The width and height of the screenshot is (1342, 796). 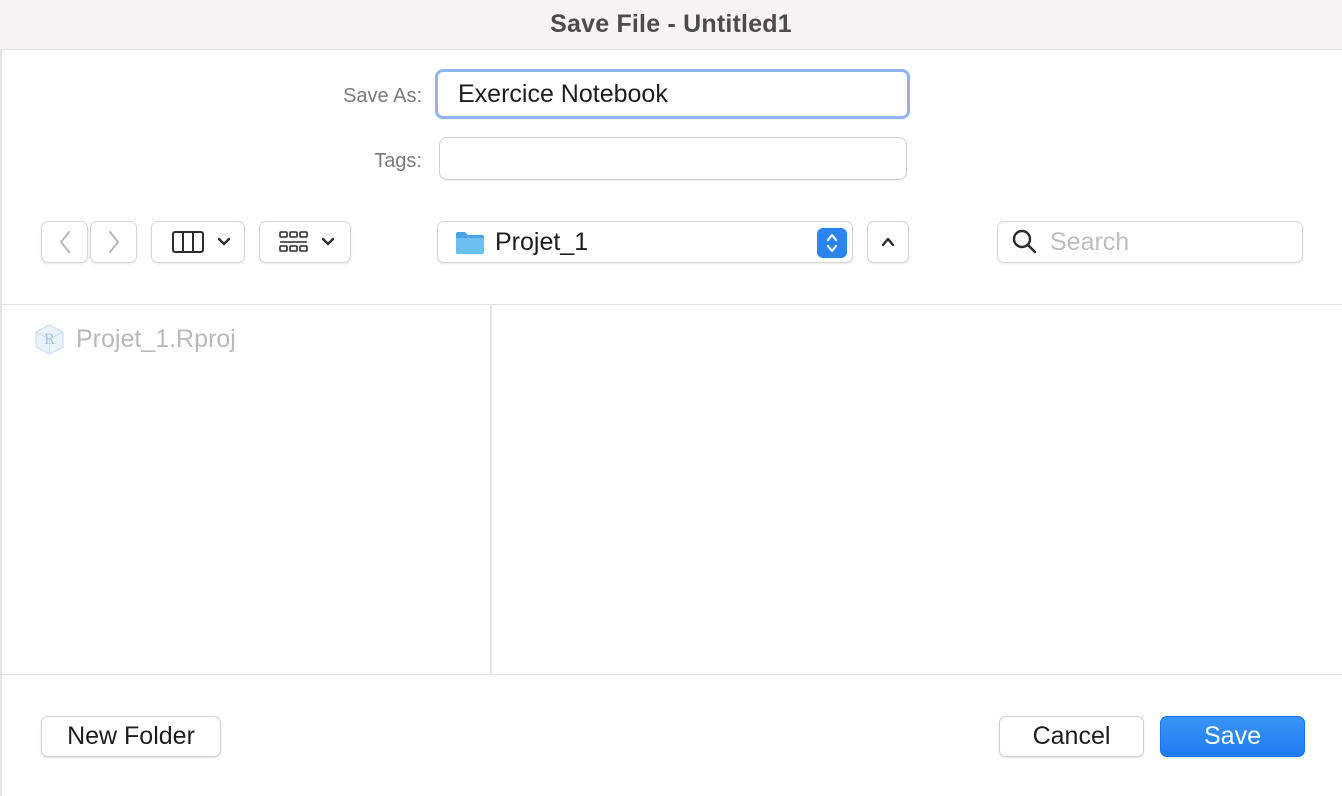 I want to click on enclosing-folder-button, so click(x=888, y=242).